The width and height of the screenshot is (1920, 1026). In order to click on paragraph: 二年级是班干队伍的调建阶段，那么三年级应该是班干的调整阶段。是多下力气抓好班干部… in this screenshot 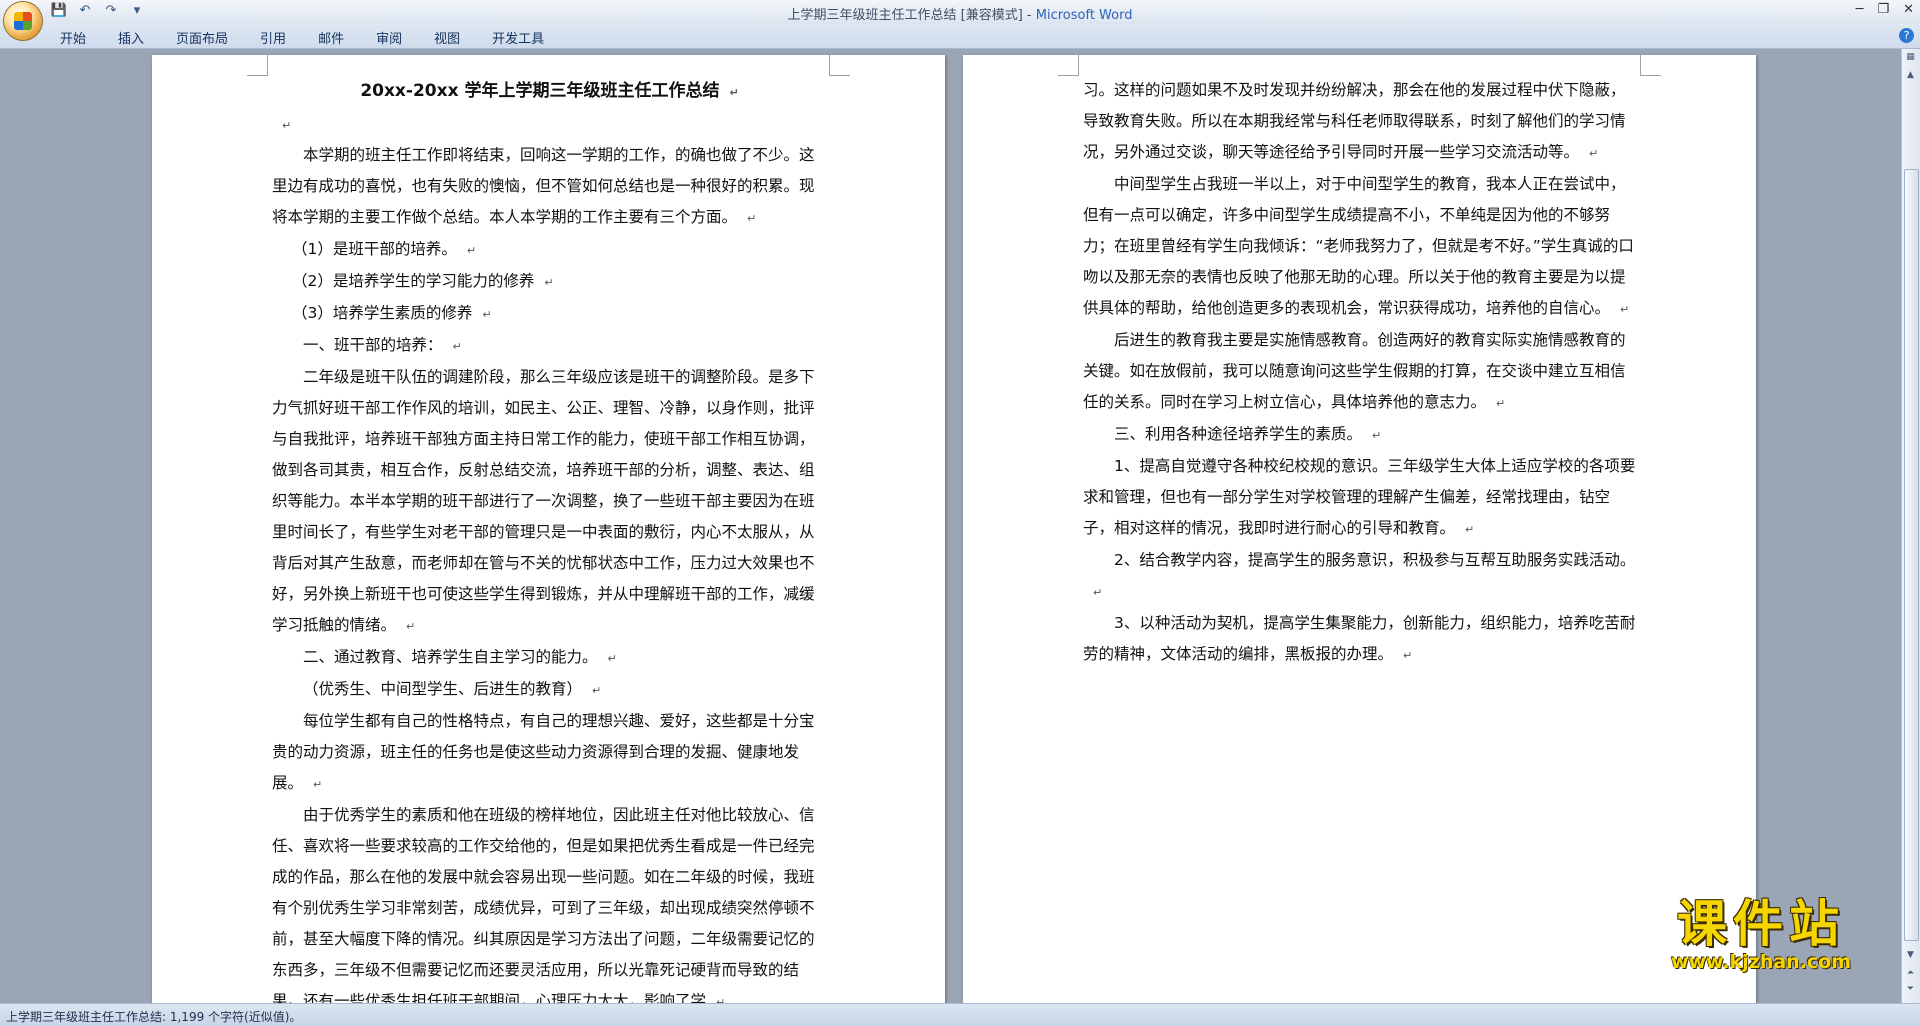, I will do `click(549, 502)`.